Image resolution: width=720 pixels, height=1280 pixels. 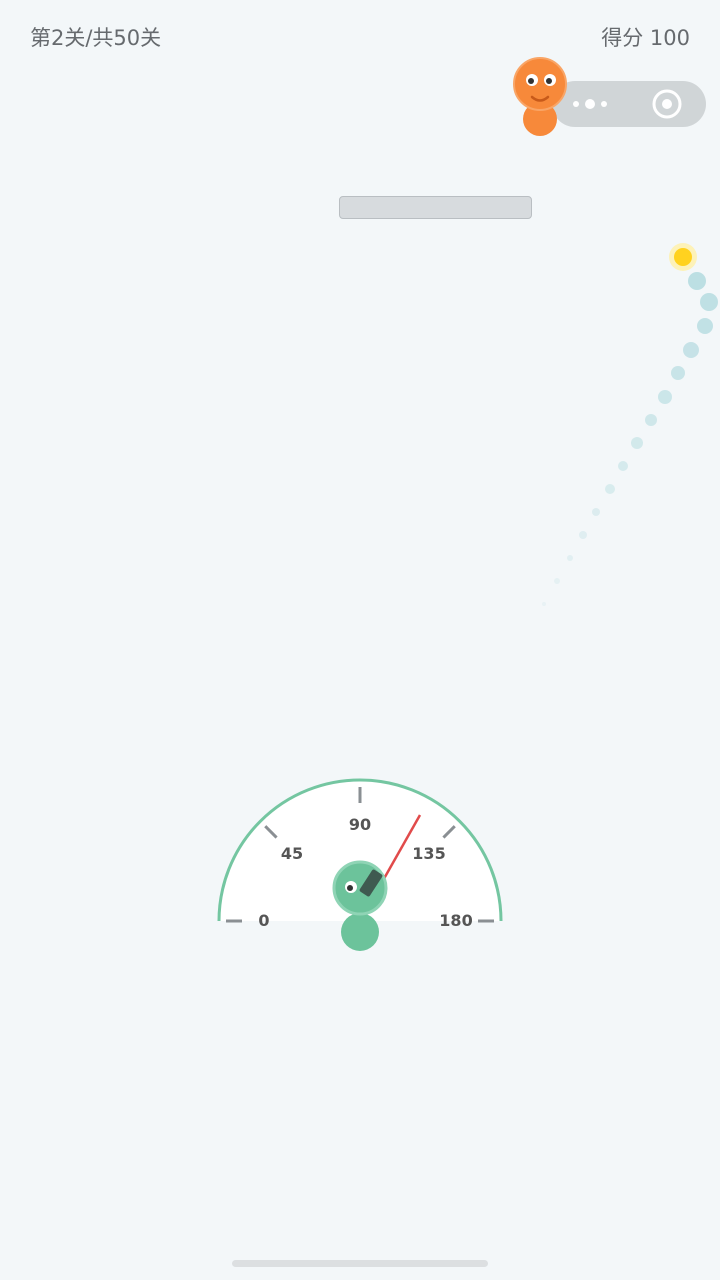 I want to click on angle-label-135: 135, so click(x=428, y=853).